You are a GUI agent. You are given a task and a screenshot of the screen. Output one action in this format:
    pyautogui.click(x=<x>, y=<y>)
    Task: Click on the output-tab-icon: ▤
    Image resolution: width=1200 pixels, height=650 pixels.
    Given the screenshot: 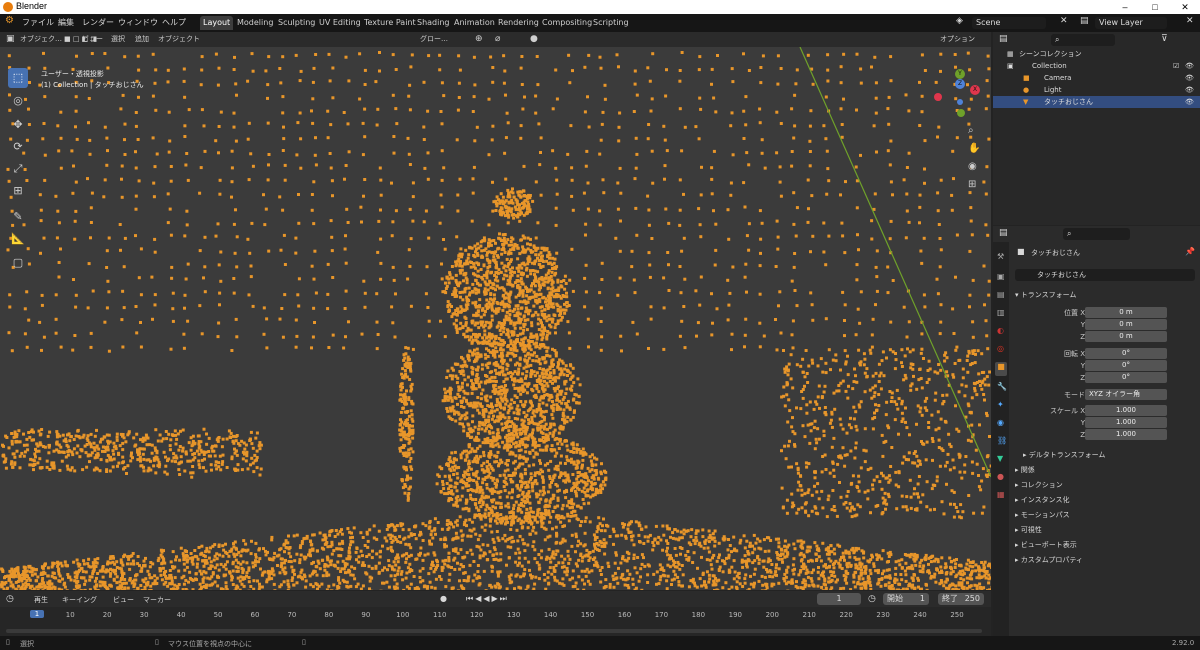 What is the action you would take?
    pyautogui.click(x=1001, y=294)
    